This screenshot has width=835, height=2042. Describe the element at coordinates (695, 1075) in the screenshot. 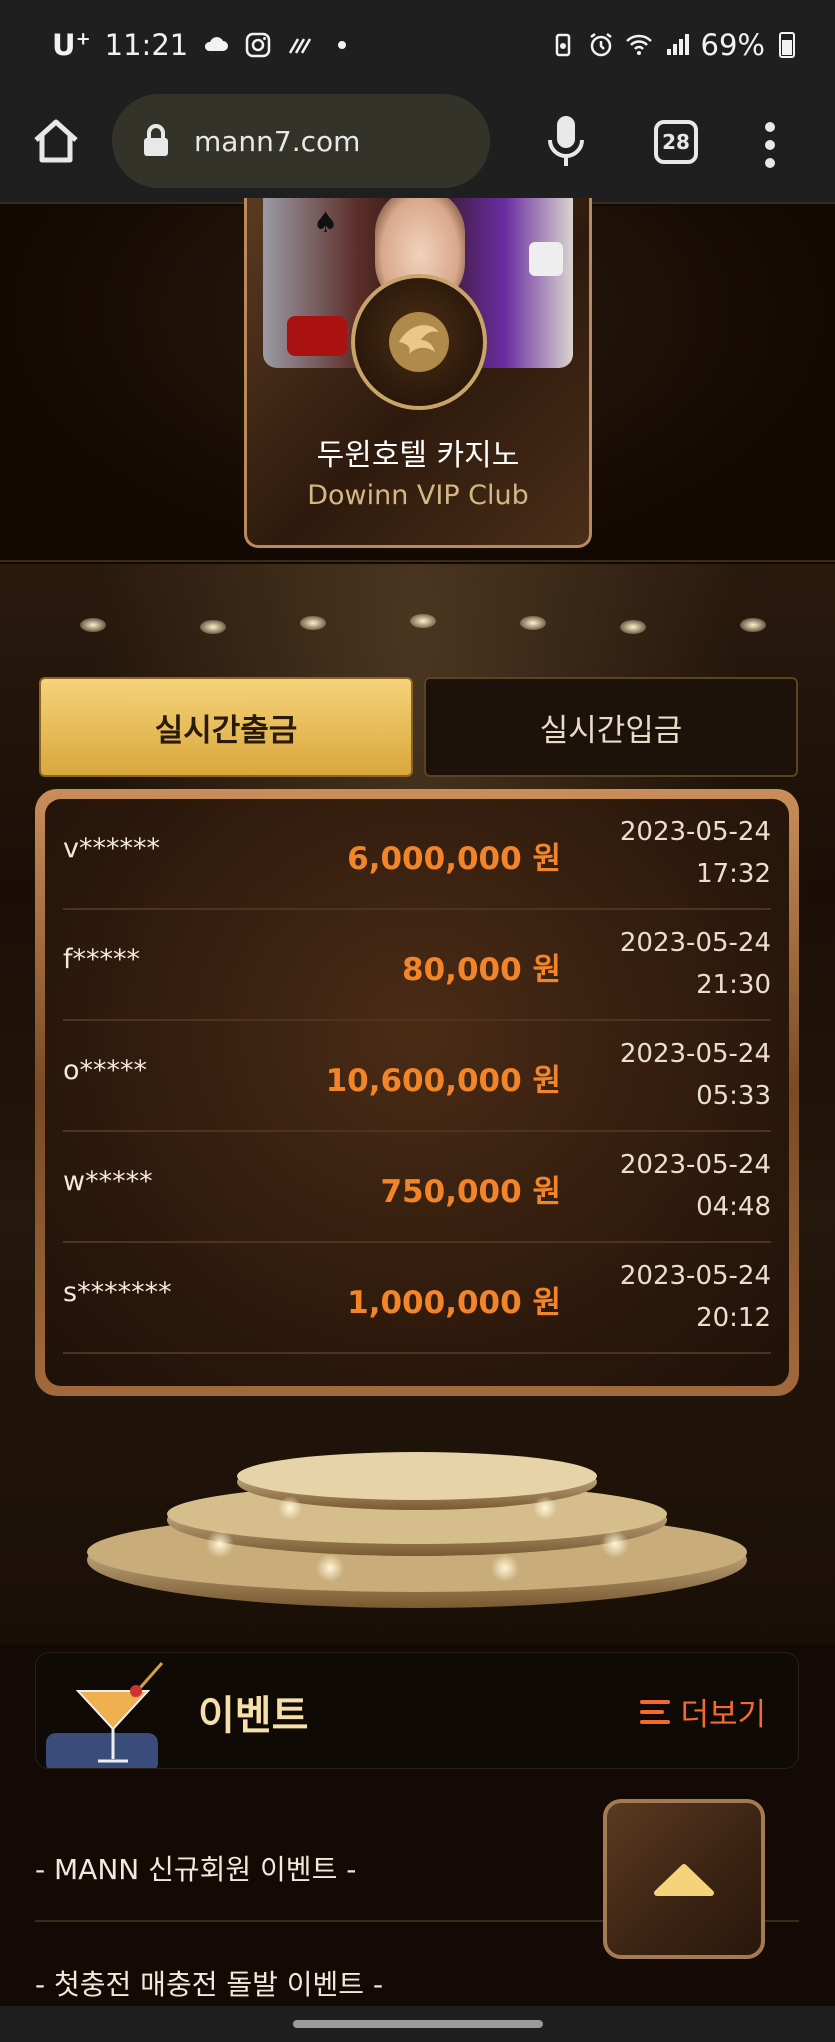

I see `transaction-datetime: 2023-05-24 05:33` at that location.